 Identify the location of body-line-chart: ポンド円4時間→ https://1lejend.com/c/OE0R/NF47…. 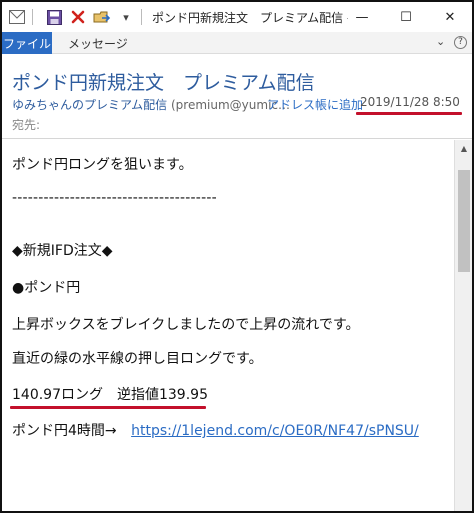
(215, 430).